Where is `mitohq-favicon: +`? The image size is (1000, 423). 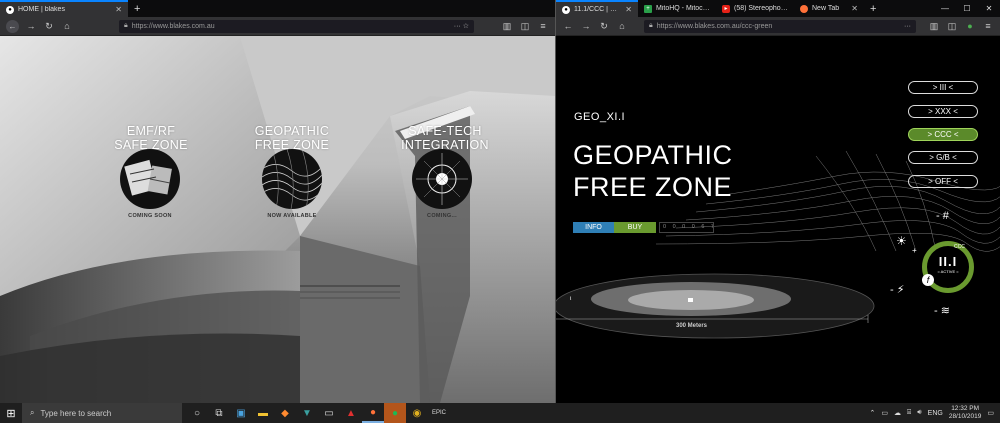 mitohq-favicon: + is located at coordinates (648, 8).